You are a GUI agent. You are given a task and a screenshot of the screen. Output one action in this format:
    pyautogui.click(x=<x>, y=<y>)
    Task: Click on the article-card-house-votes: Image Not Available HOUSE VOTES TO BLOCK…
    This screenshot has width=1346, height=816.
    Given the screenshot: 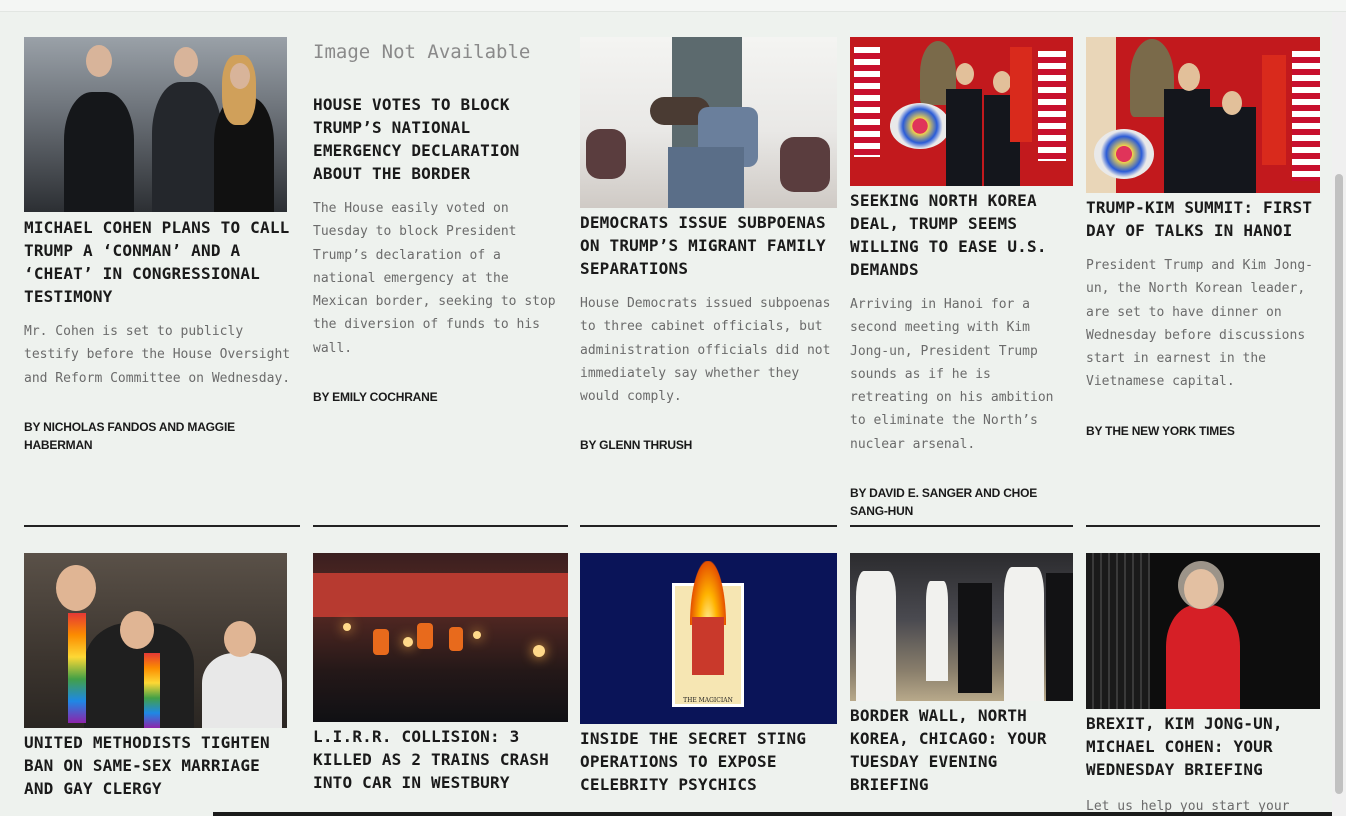 What is the action you would take?
    pyautogui.click(x=440, y=221)
    